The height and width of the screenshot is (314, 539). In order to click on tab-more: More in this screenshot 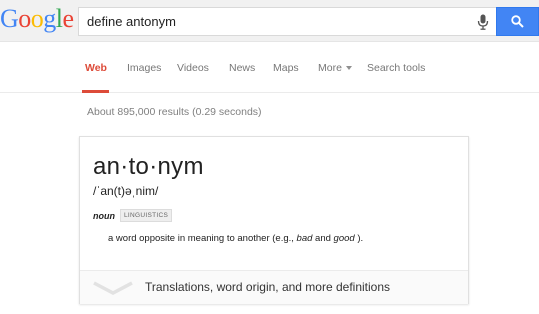, I will do `click(335, 68)`.